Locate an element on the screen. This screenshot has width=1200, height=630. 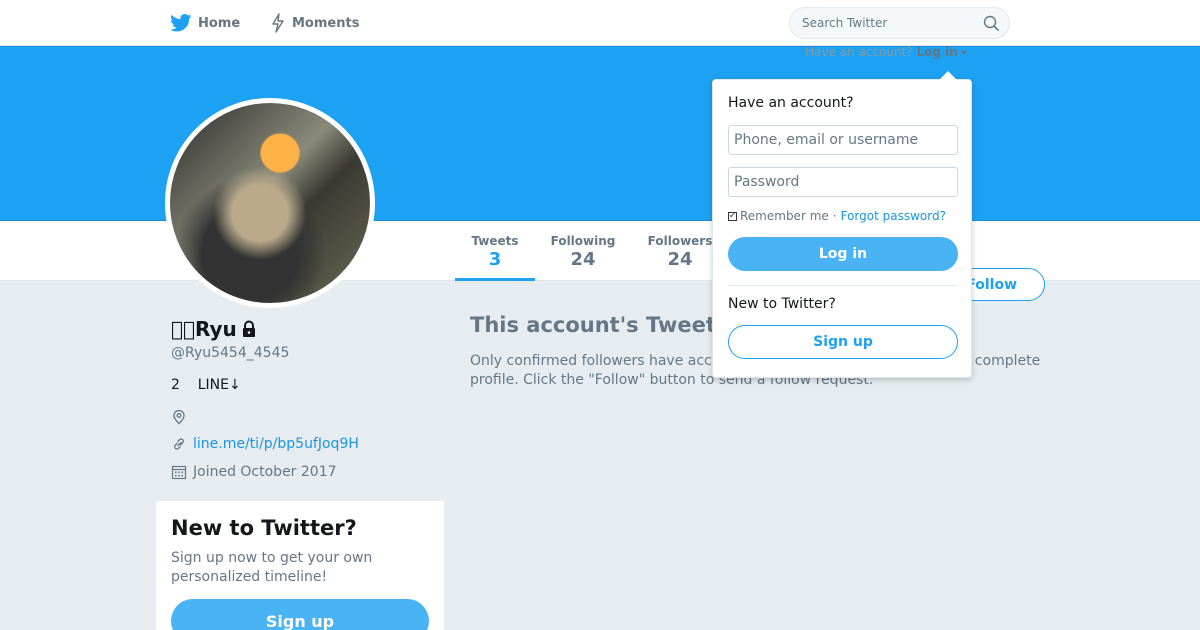
remember-me-checkbox: ✔ is located at coordinates (732, 216).